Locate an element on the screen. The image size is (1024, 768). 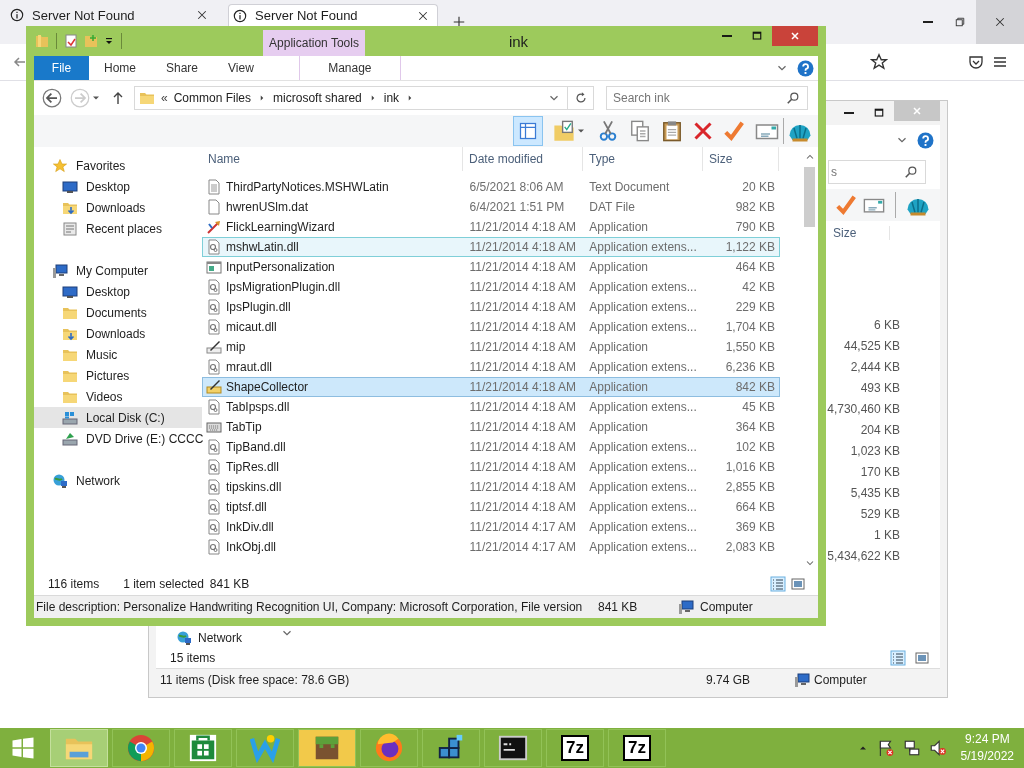
info-icon is located at coordinates (17, 15).